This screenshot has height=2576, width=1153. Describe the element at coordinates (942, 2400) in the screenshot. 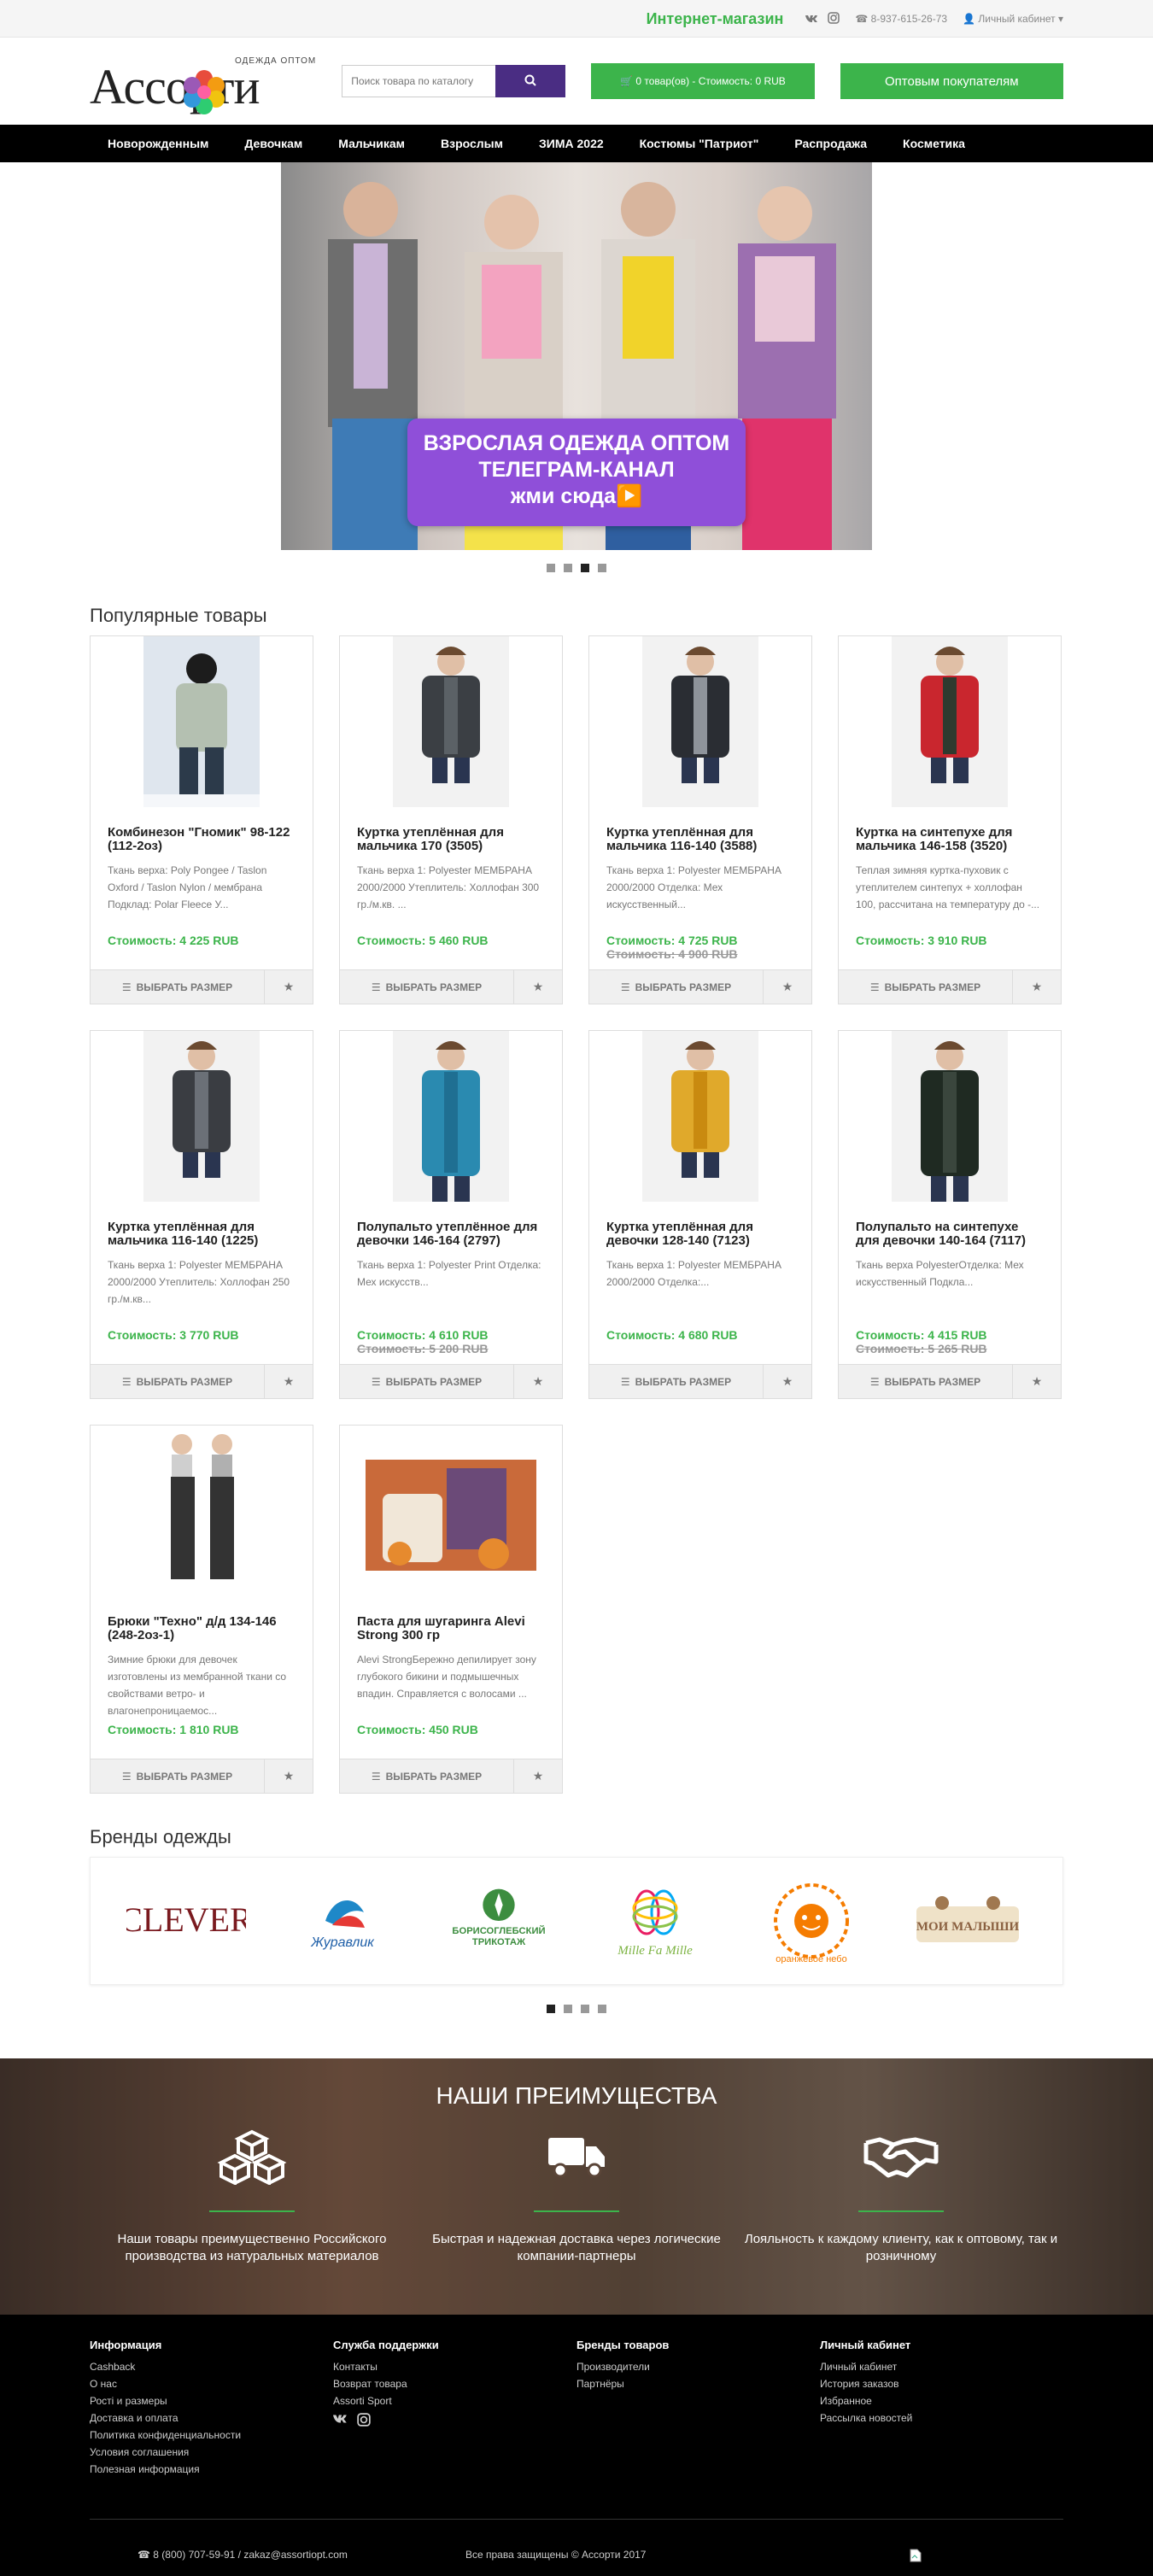

I see `footer-link: Избранное` at that location.